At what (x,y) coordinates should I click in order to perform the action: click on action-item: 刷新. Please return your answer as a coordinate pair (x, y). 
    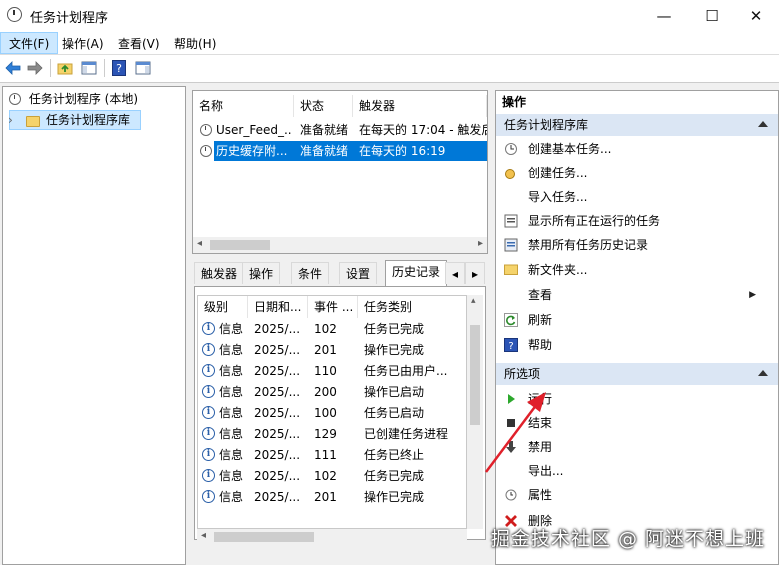
    Looking at the image, I should click on (637, 320).